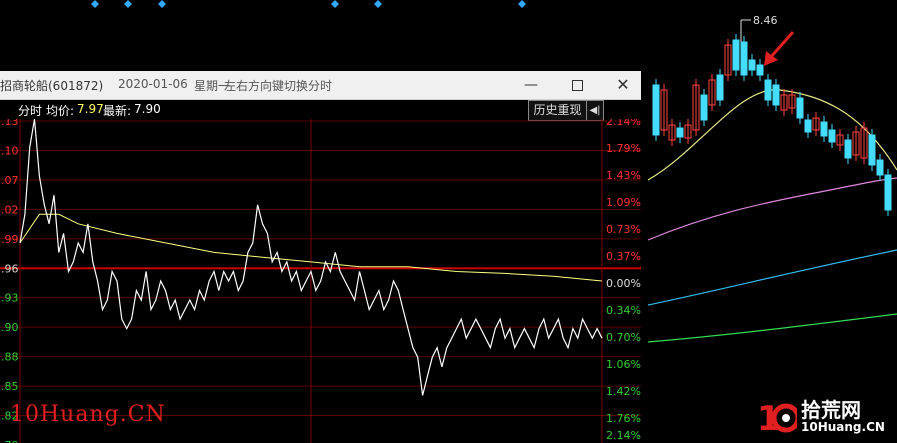 The image size is (897, 443). Describe the element at coordinates (10, 123) in the screenshot. I see `price-tick-label: .13` at that location.